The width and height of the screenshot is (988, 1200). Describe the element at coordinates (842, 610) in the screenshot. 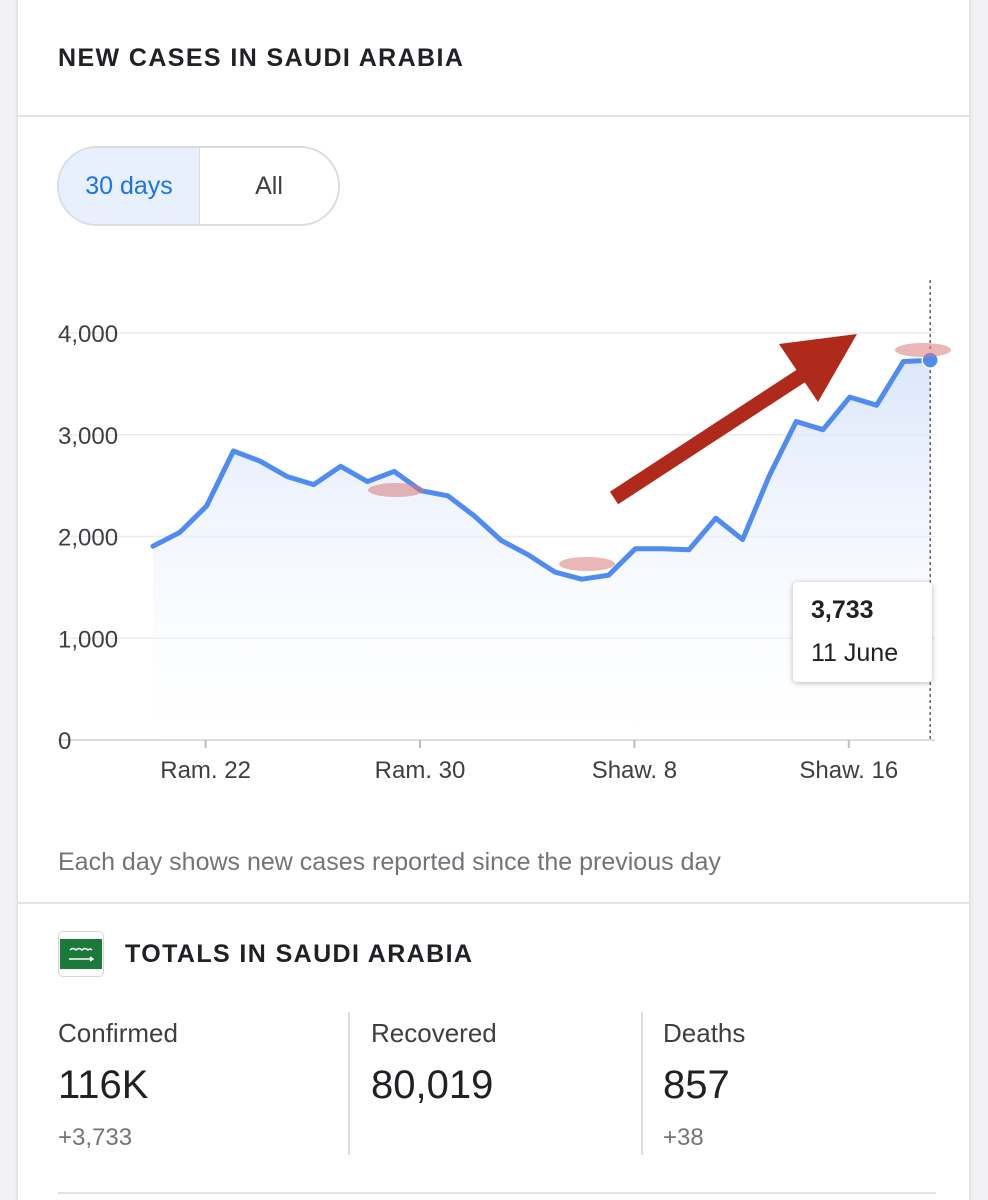

I see `tooltip-value: 3,733` at that location.